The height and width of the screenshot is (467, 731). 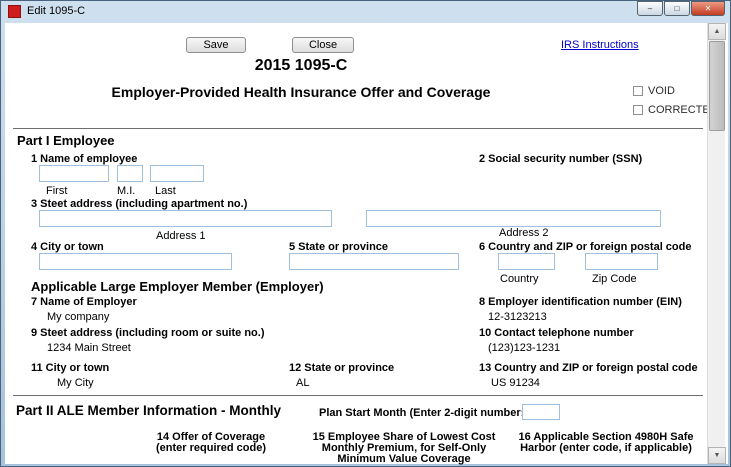 I want to click on employer-city-label: 11 City or town, so click(x=70, y=368).